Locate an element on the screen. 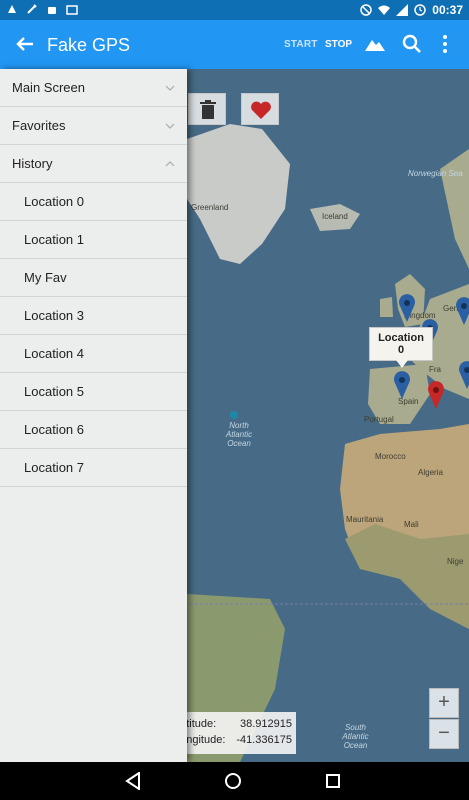 The width and height of the screenshot is (469, 800). nav-home-icon is located at coordinates (233, 781).